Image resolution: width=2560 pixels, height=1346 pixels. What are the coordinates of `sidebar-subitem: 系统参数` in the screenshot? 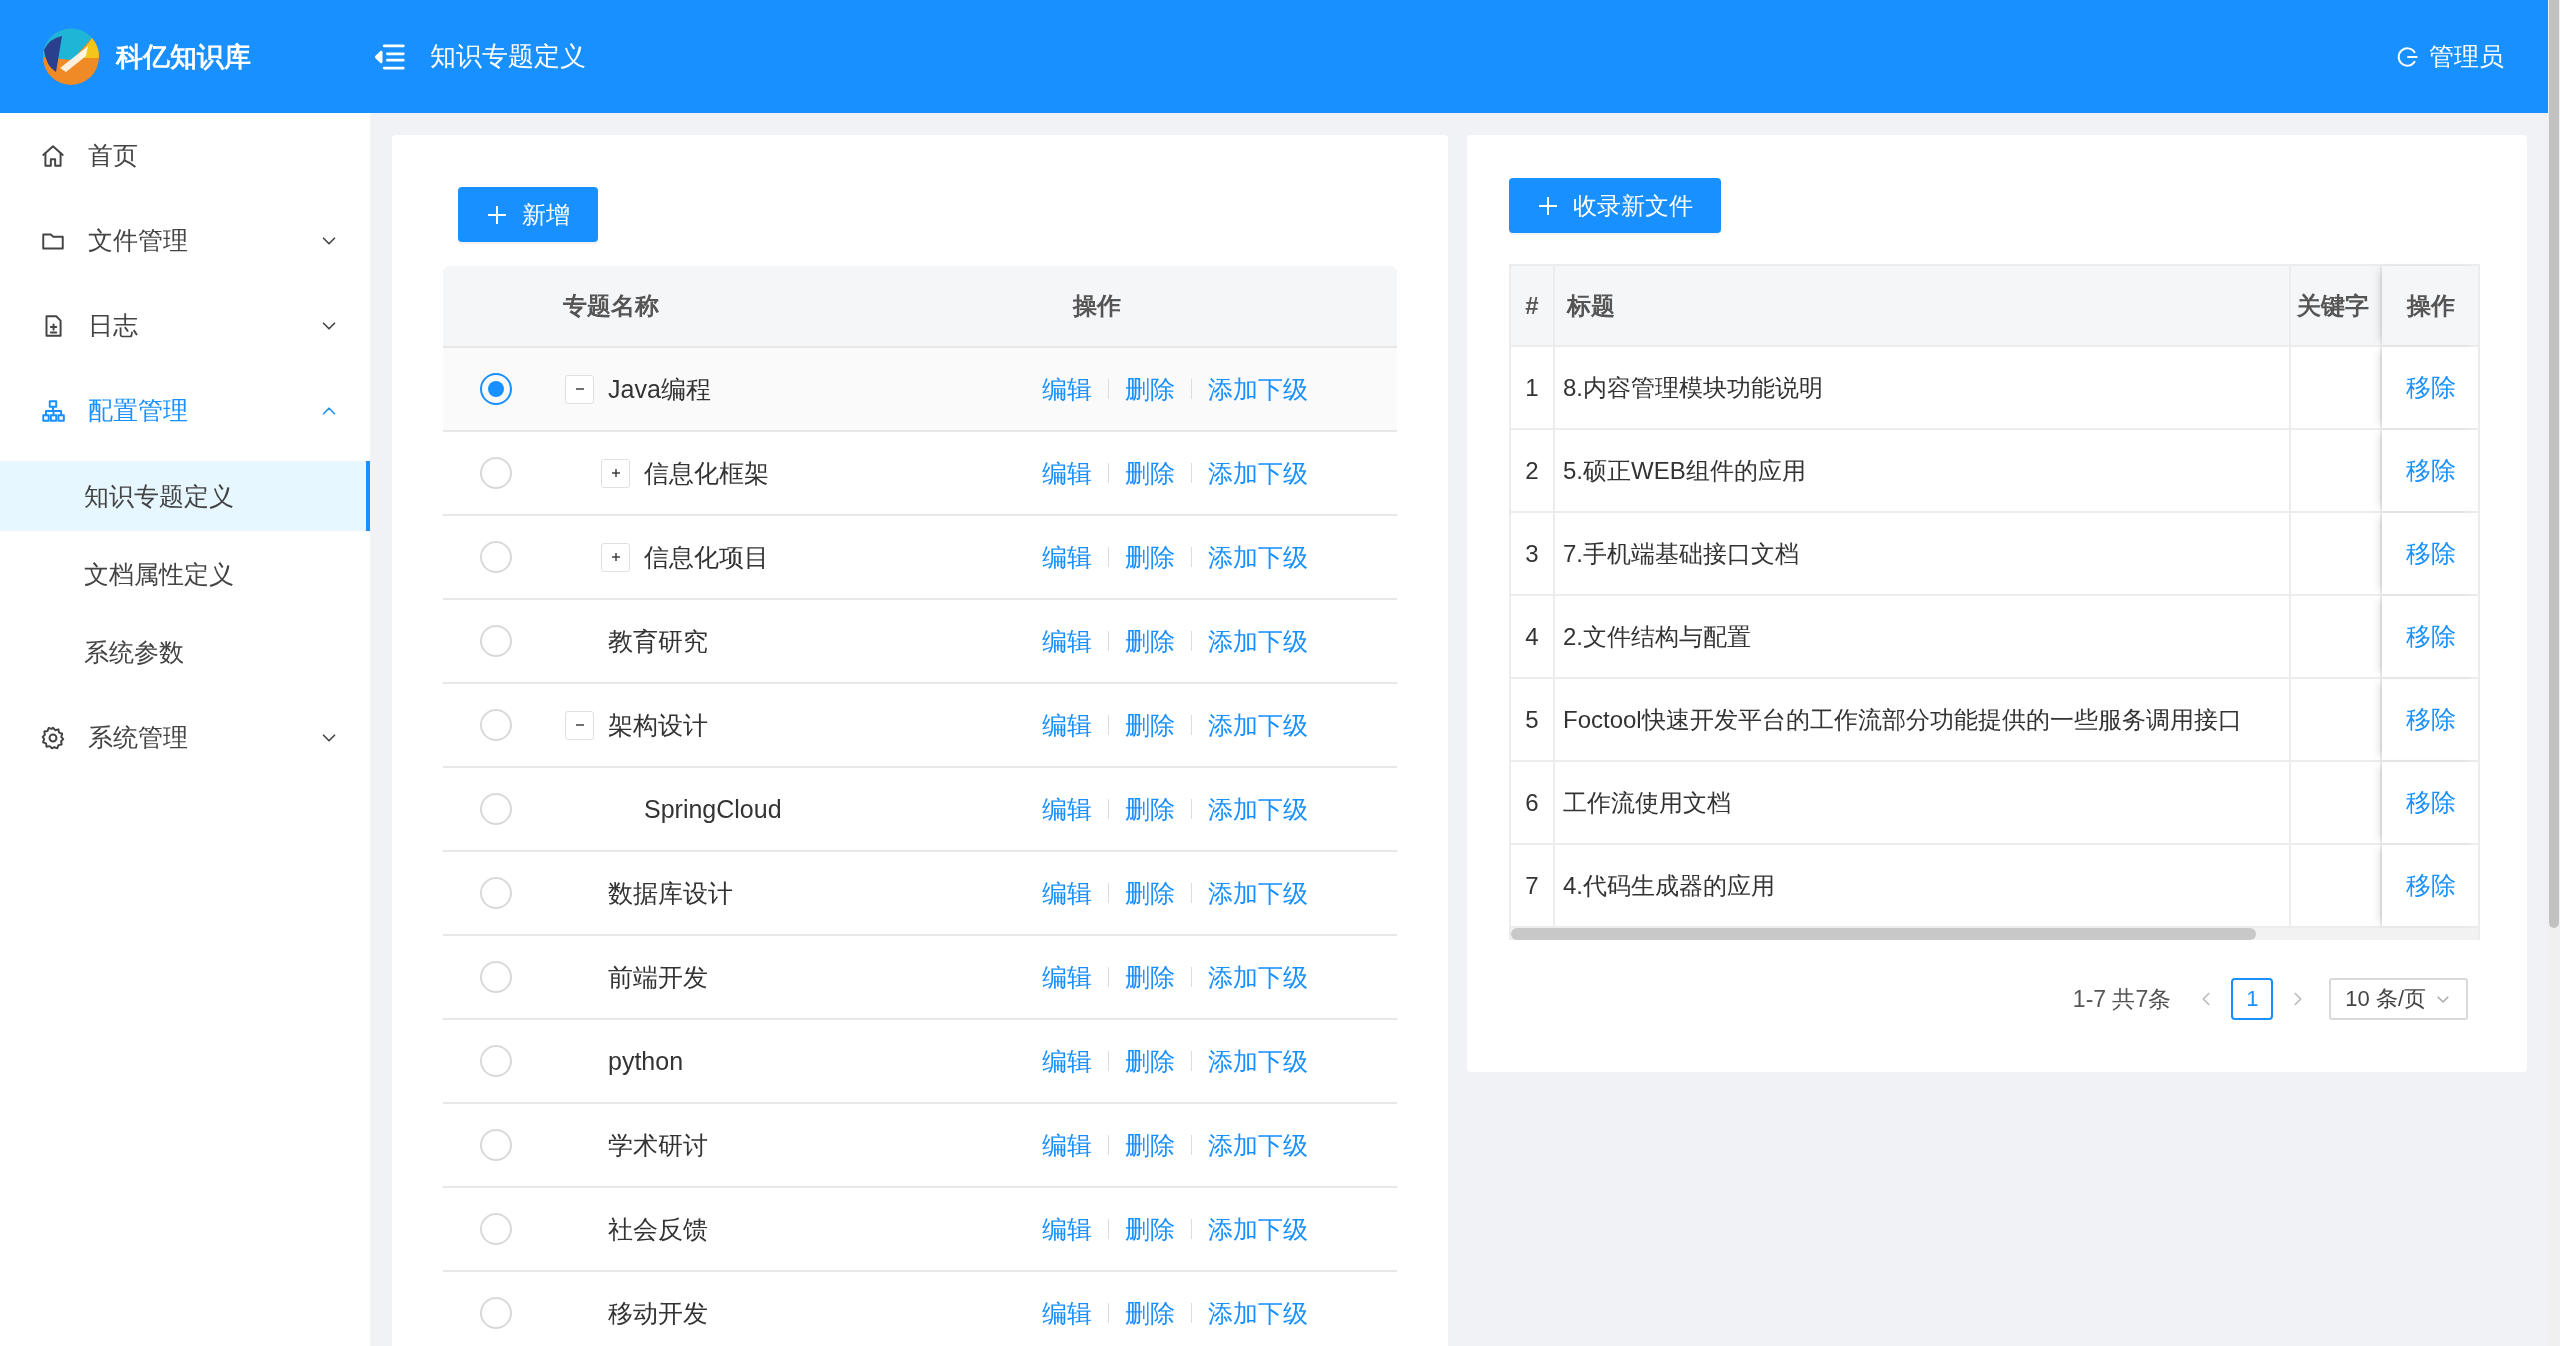 It's located at (185, 652).